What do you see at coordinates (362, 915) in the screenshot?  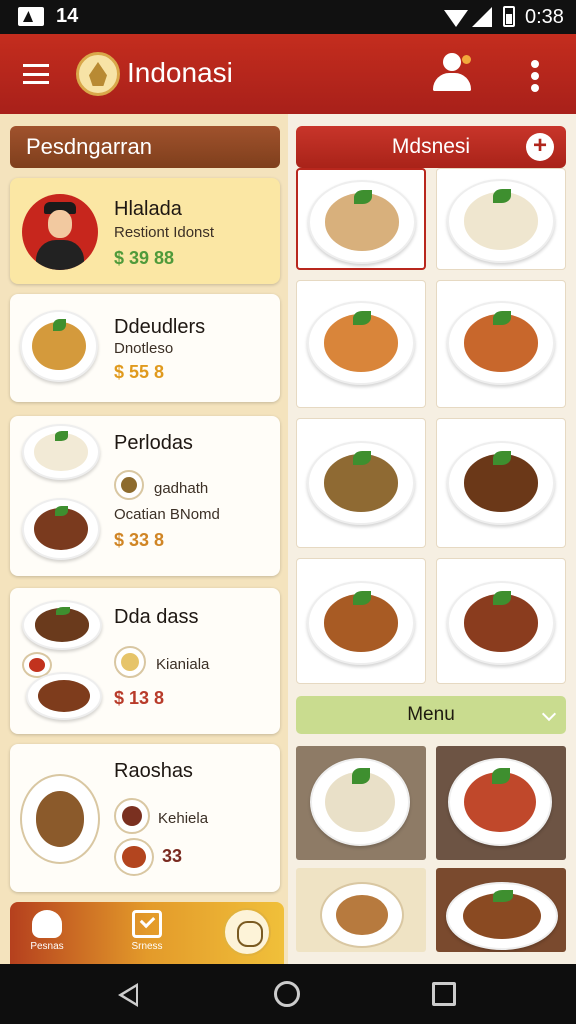 I see `chicken-photo-bowl` at bounding box center [362, 915].